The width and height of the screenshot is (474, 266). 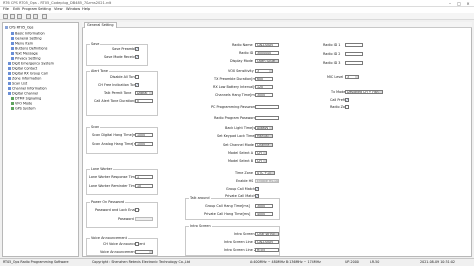 What do you see at coordinates (264, 79) in the screenshot?
I see `tx-preamble-duration-input: 600` at bounding box center [264, 79].